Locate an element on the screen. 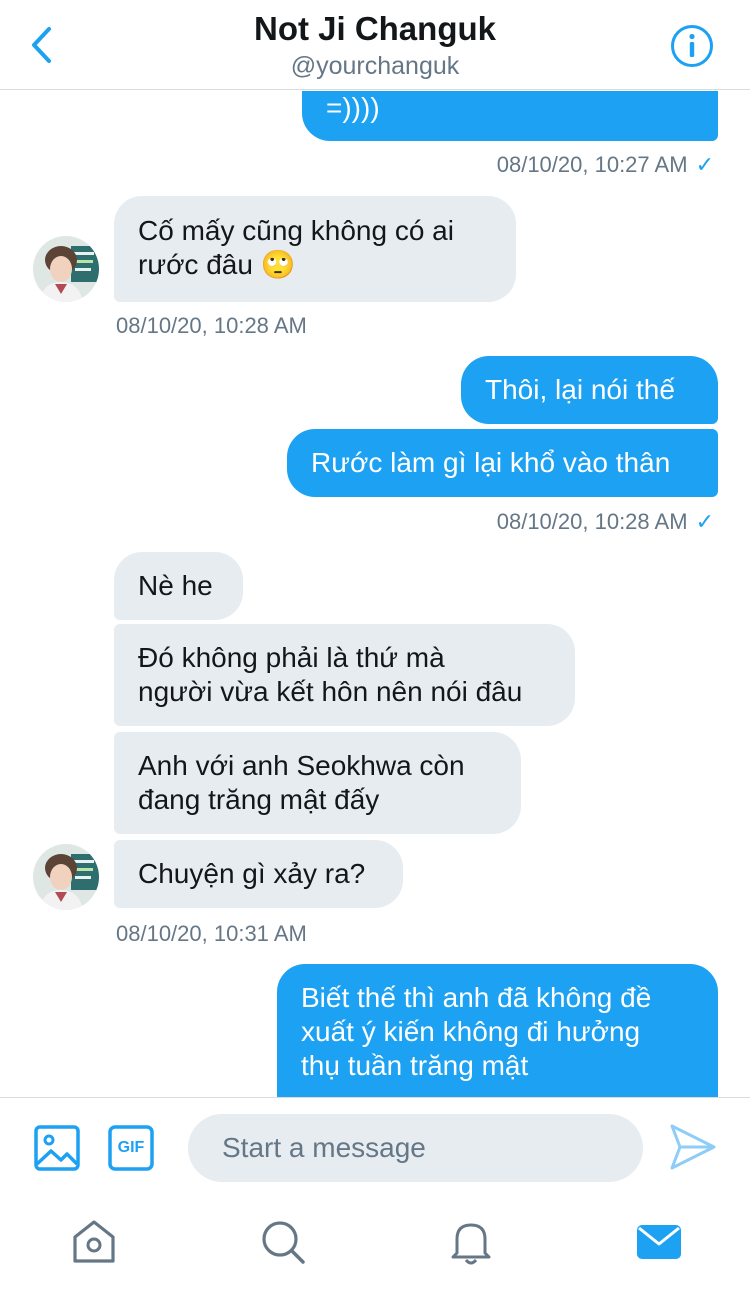 This screenshot has height=1295, width=750. info-icon is located at coordinates (692, 46).